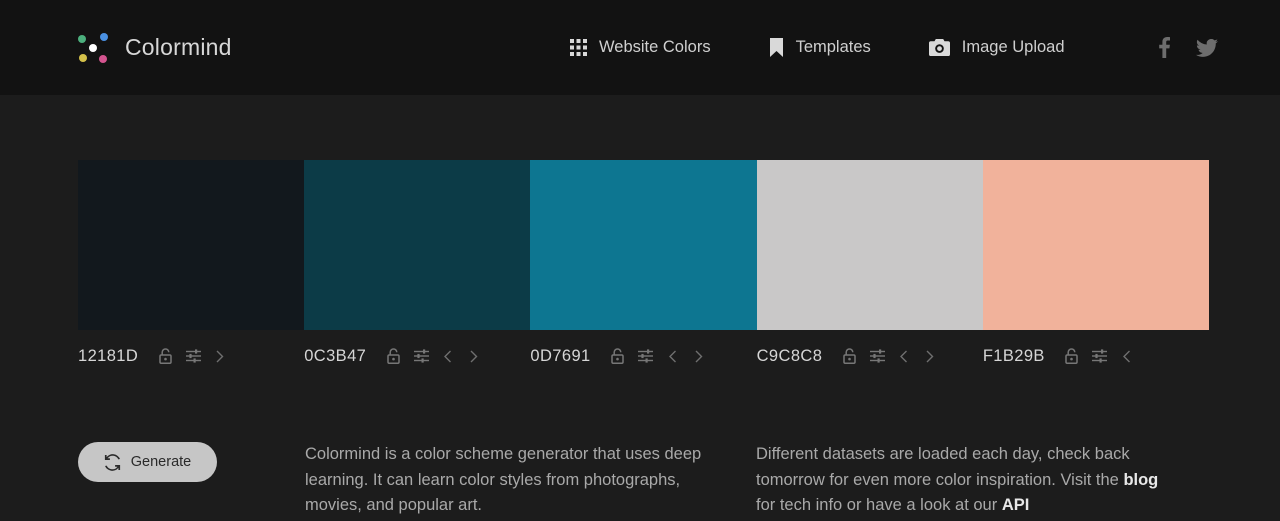  I want to click on main-nav: Website Colors Templates Image Upload, so click(846, 47).